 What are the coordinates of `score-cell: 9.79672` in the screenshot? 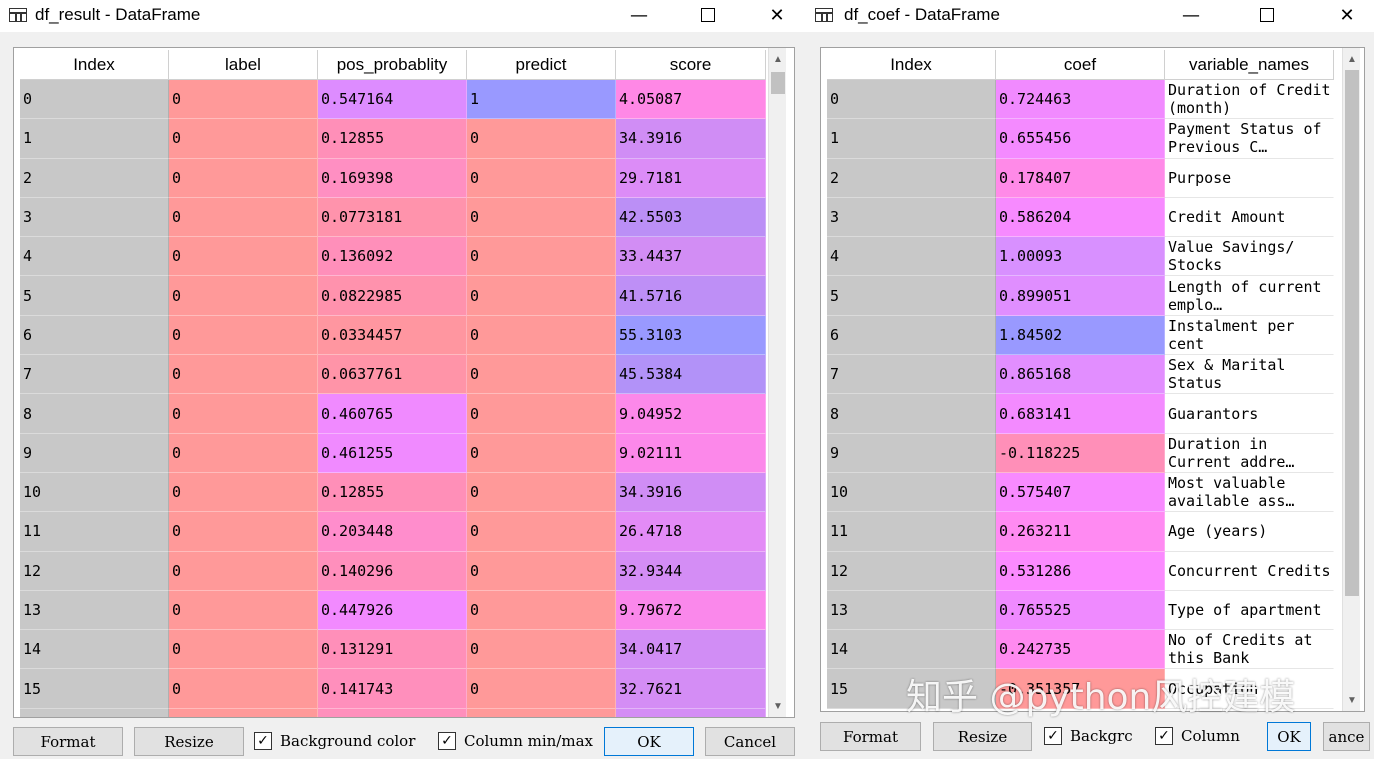 It's located at (691, 610).